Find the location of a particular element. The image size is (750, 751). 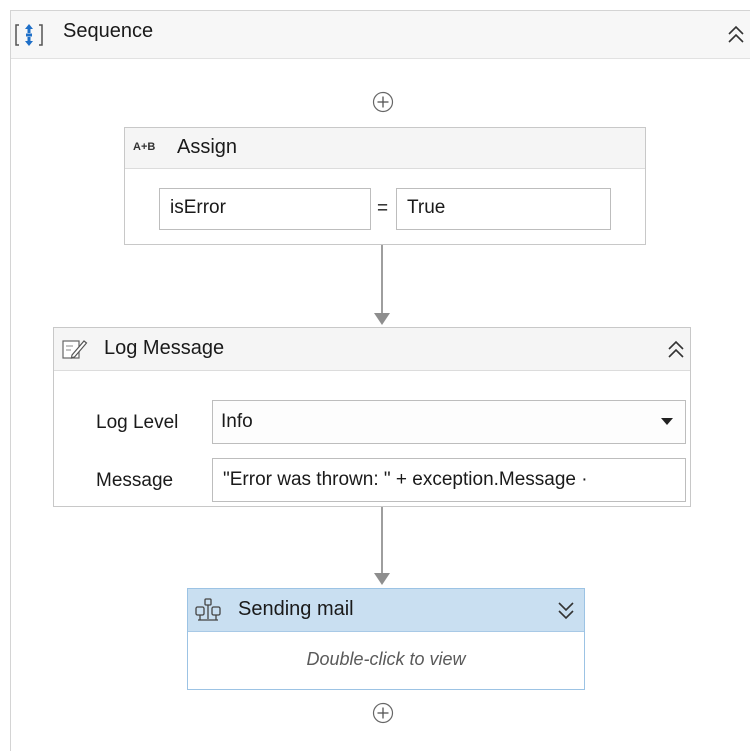

dropdown-arrow-icon is located at coordinates (667, 422).